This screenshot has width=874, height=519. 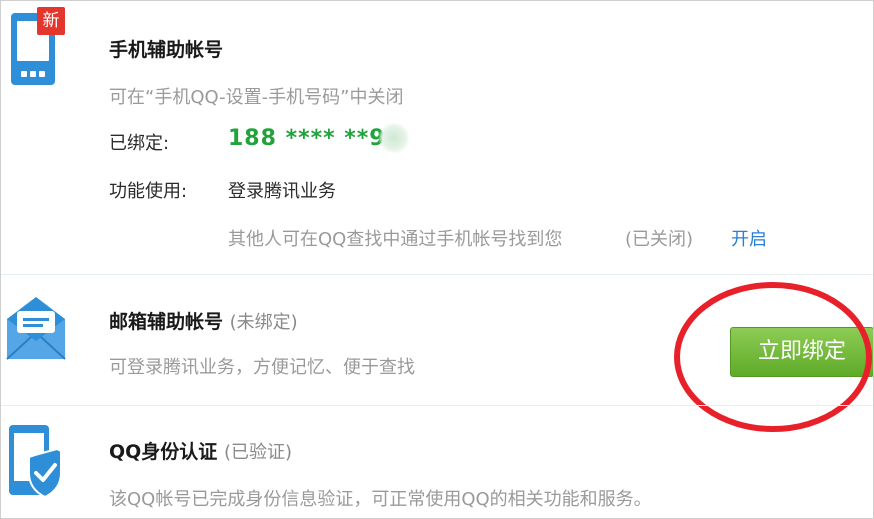 I want to click on function-label: 功能使用:, so click(x=148, y=191).